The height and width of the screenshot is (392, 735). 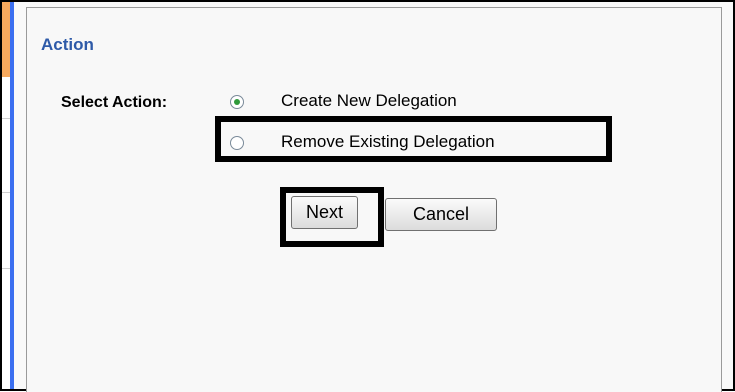 What do you see at coordinates (441, 214) in the screenshot?
I see `cancel-button: Cancel` at bounding box center [441, 214].